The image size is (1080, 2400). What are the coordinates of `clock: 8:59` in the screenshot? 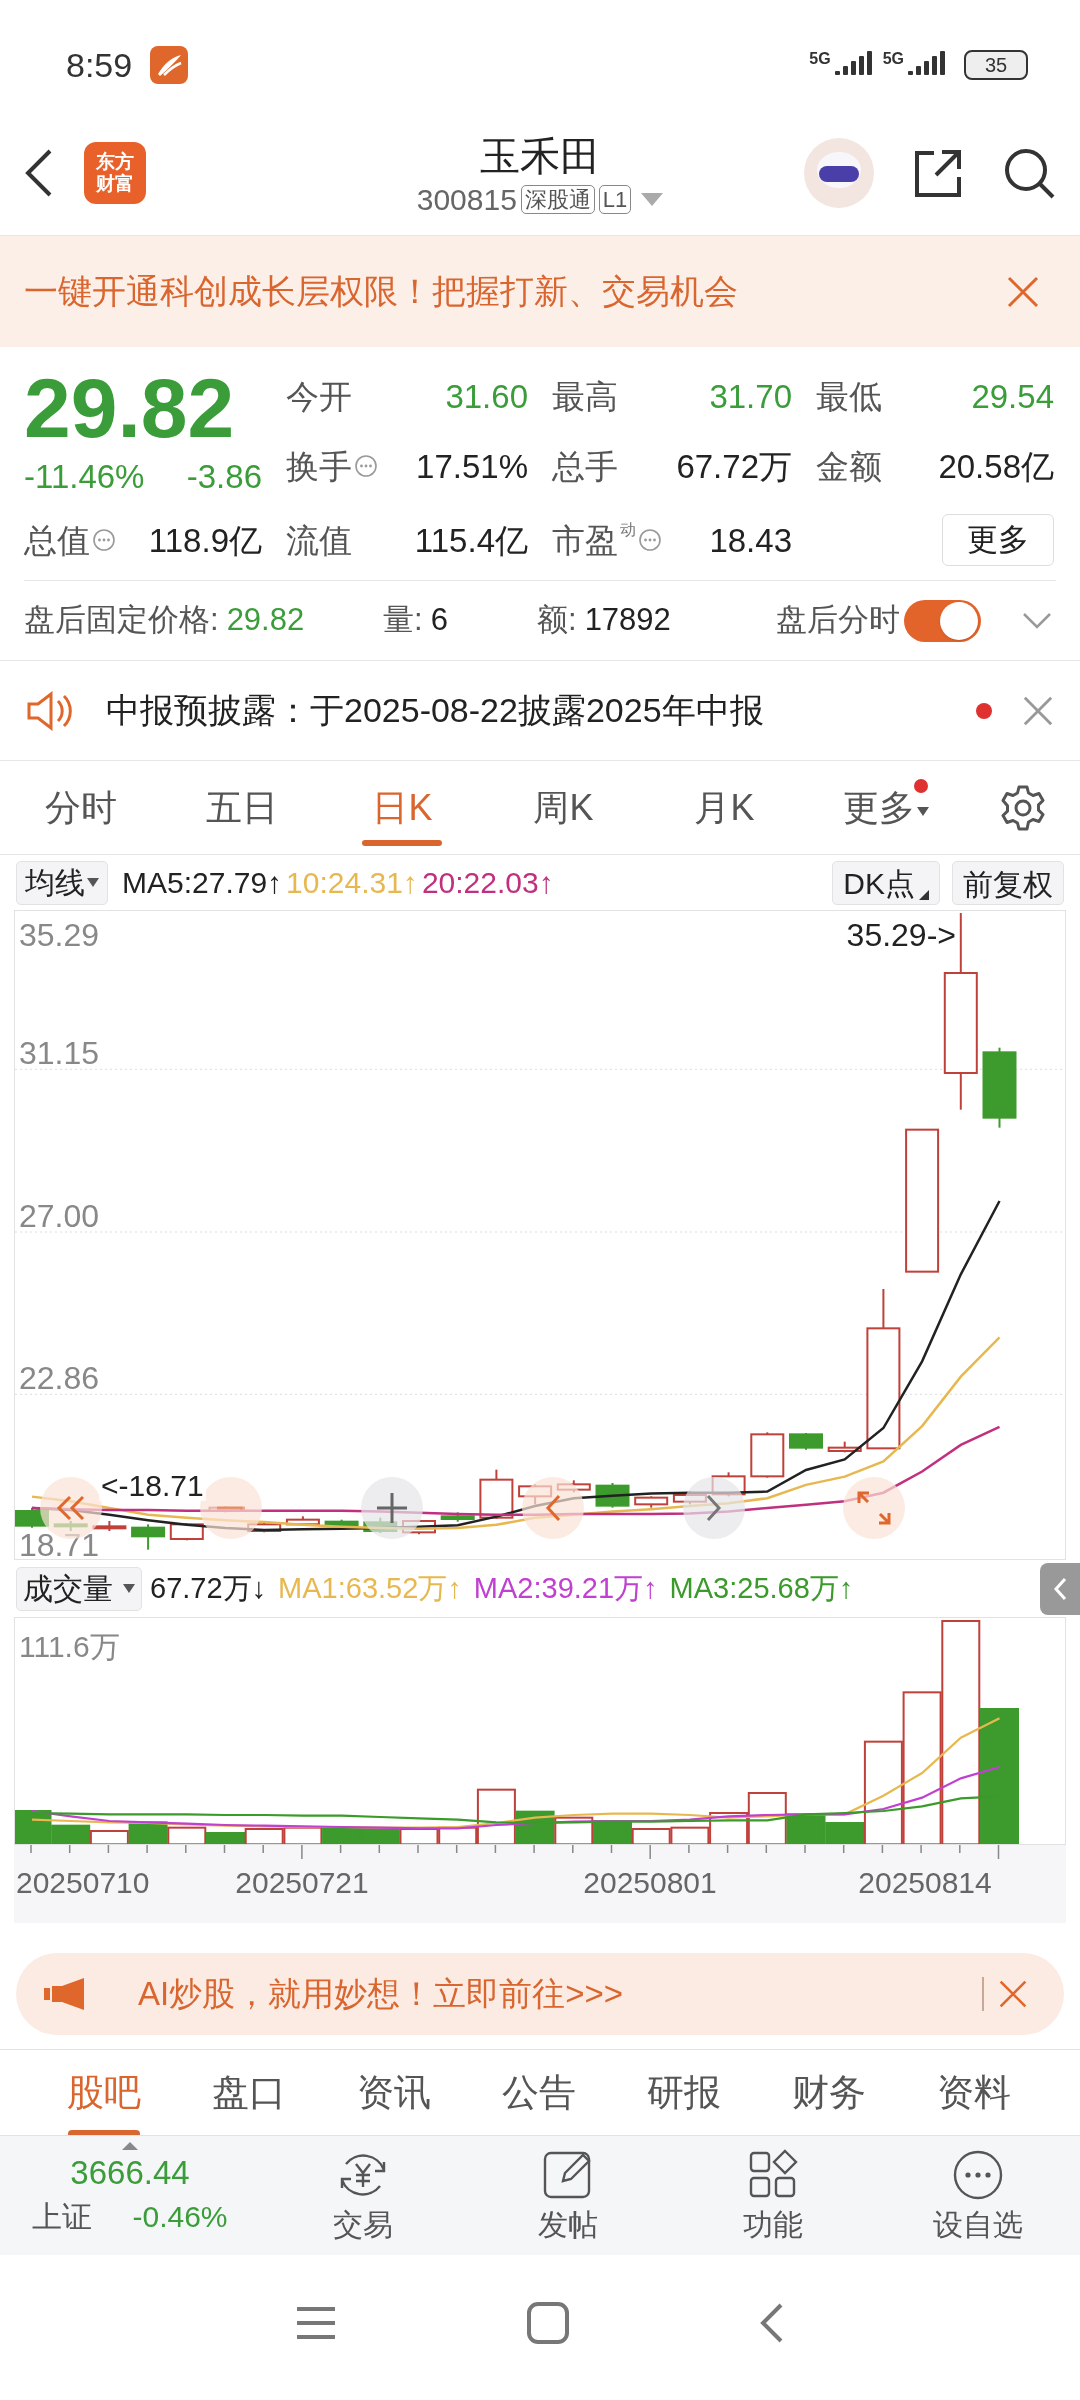 It's located at (99, 65).